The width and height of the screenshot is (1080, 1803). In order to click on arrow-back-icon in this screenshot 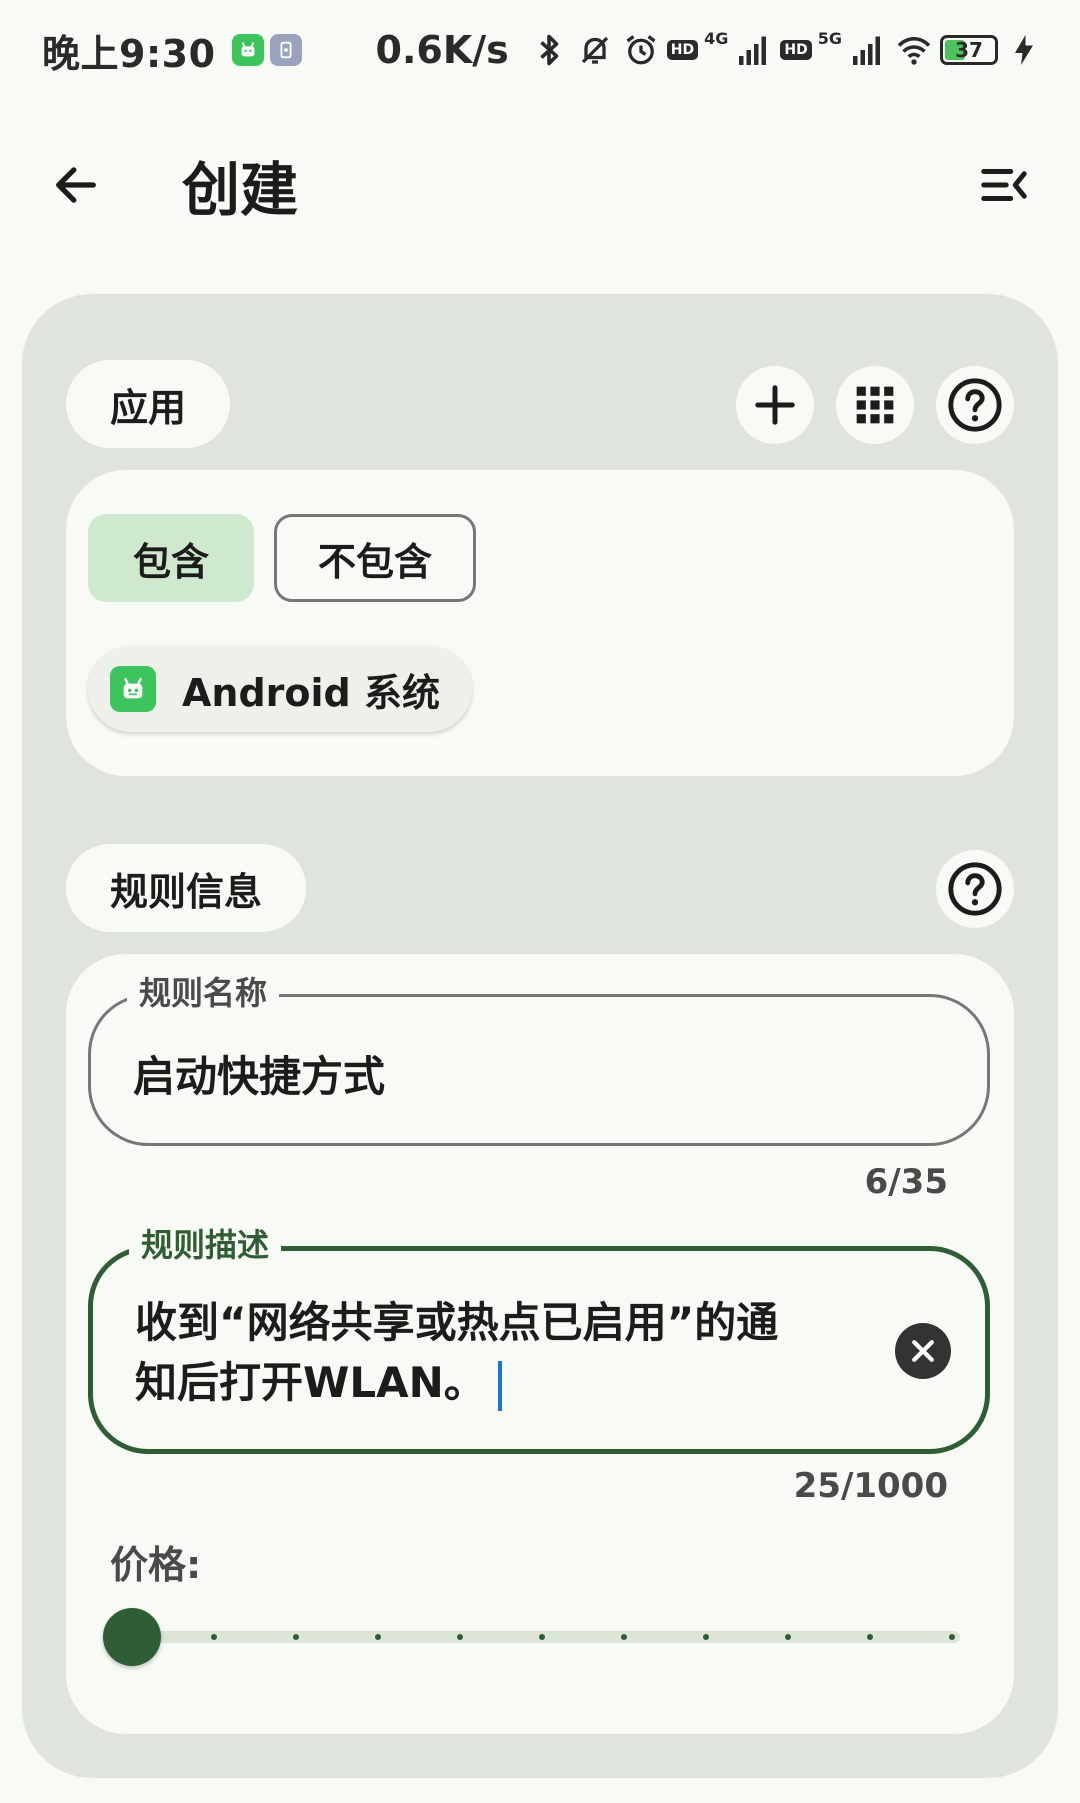, I will do `click(76, 185)`.